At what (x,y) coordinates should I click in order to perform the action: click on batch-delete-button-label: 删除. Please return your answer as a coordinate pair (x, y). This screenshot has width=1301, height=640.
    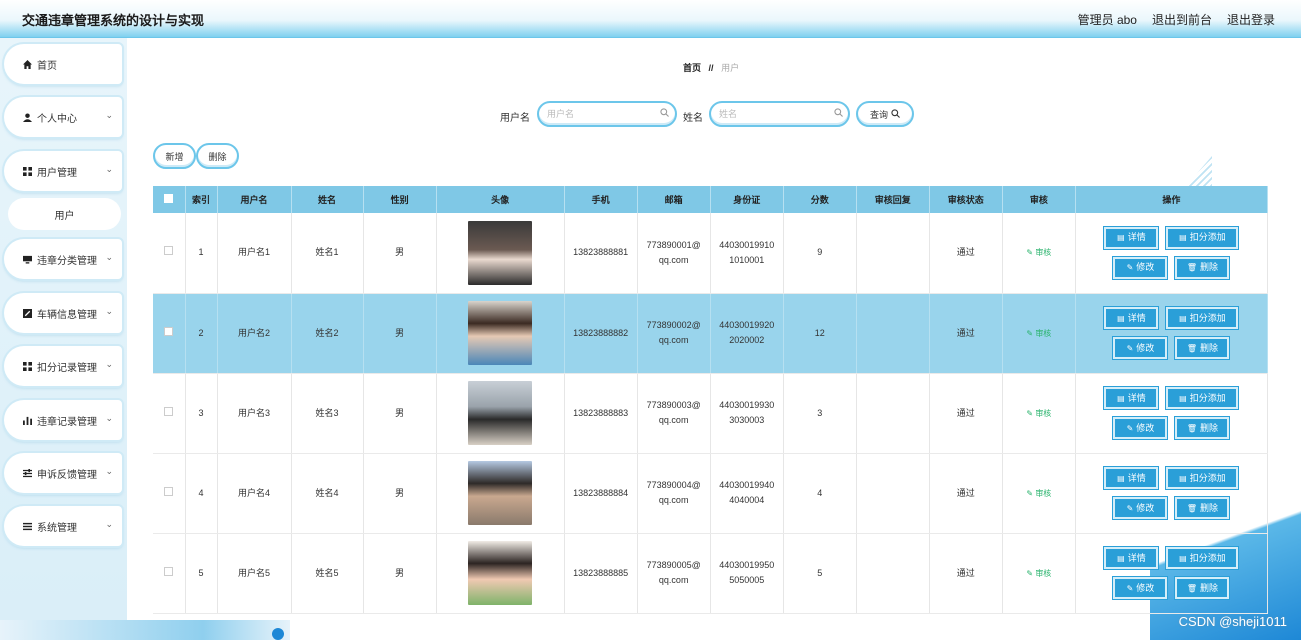
    Looking at the image, I should click on (217, 156).